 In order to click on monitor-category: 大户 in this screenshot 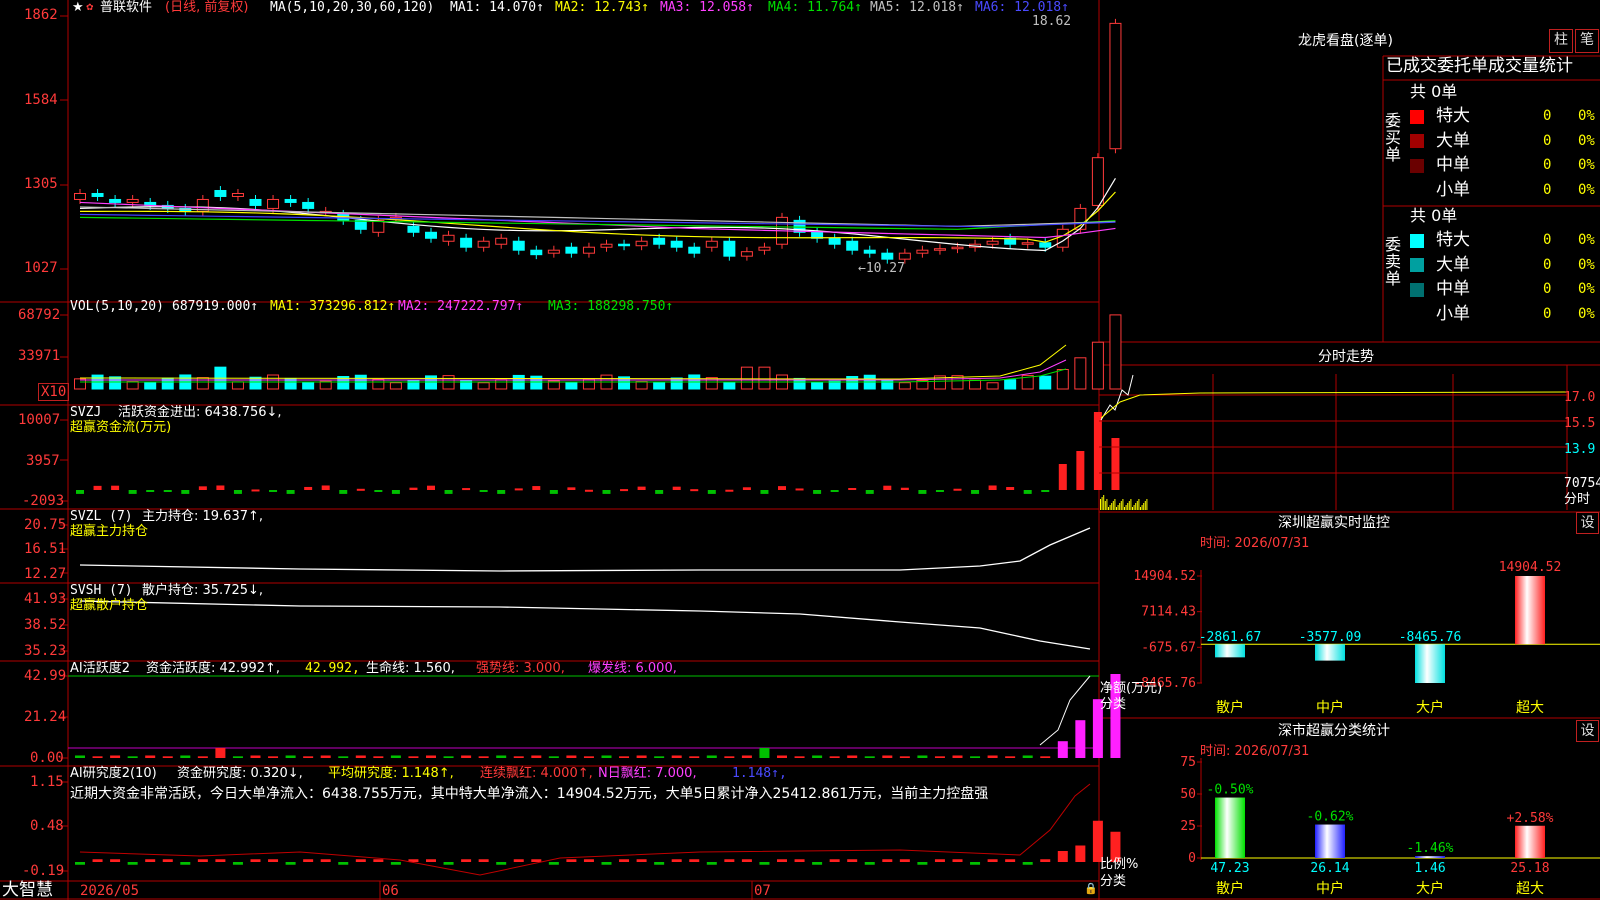, I will do `click(1430, 707)`.